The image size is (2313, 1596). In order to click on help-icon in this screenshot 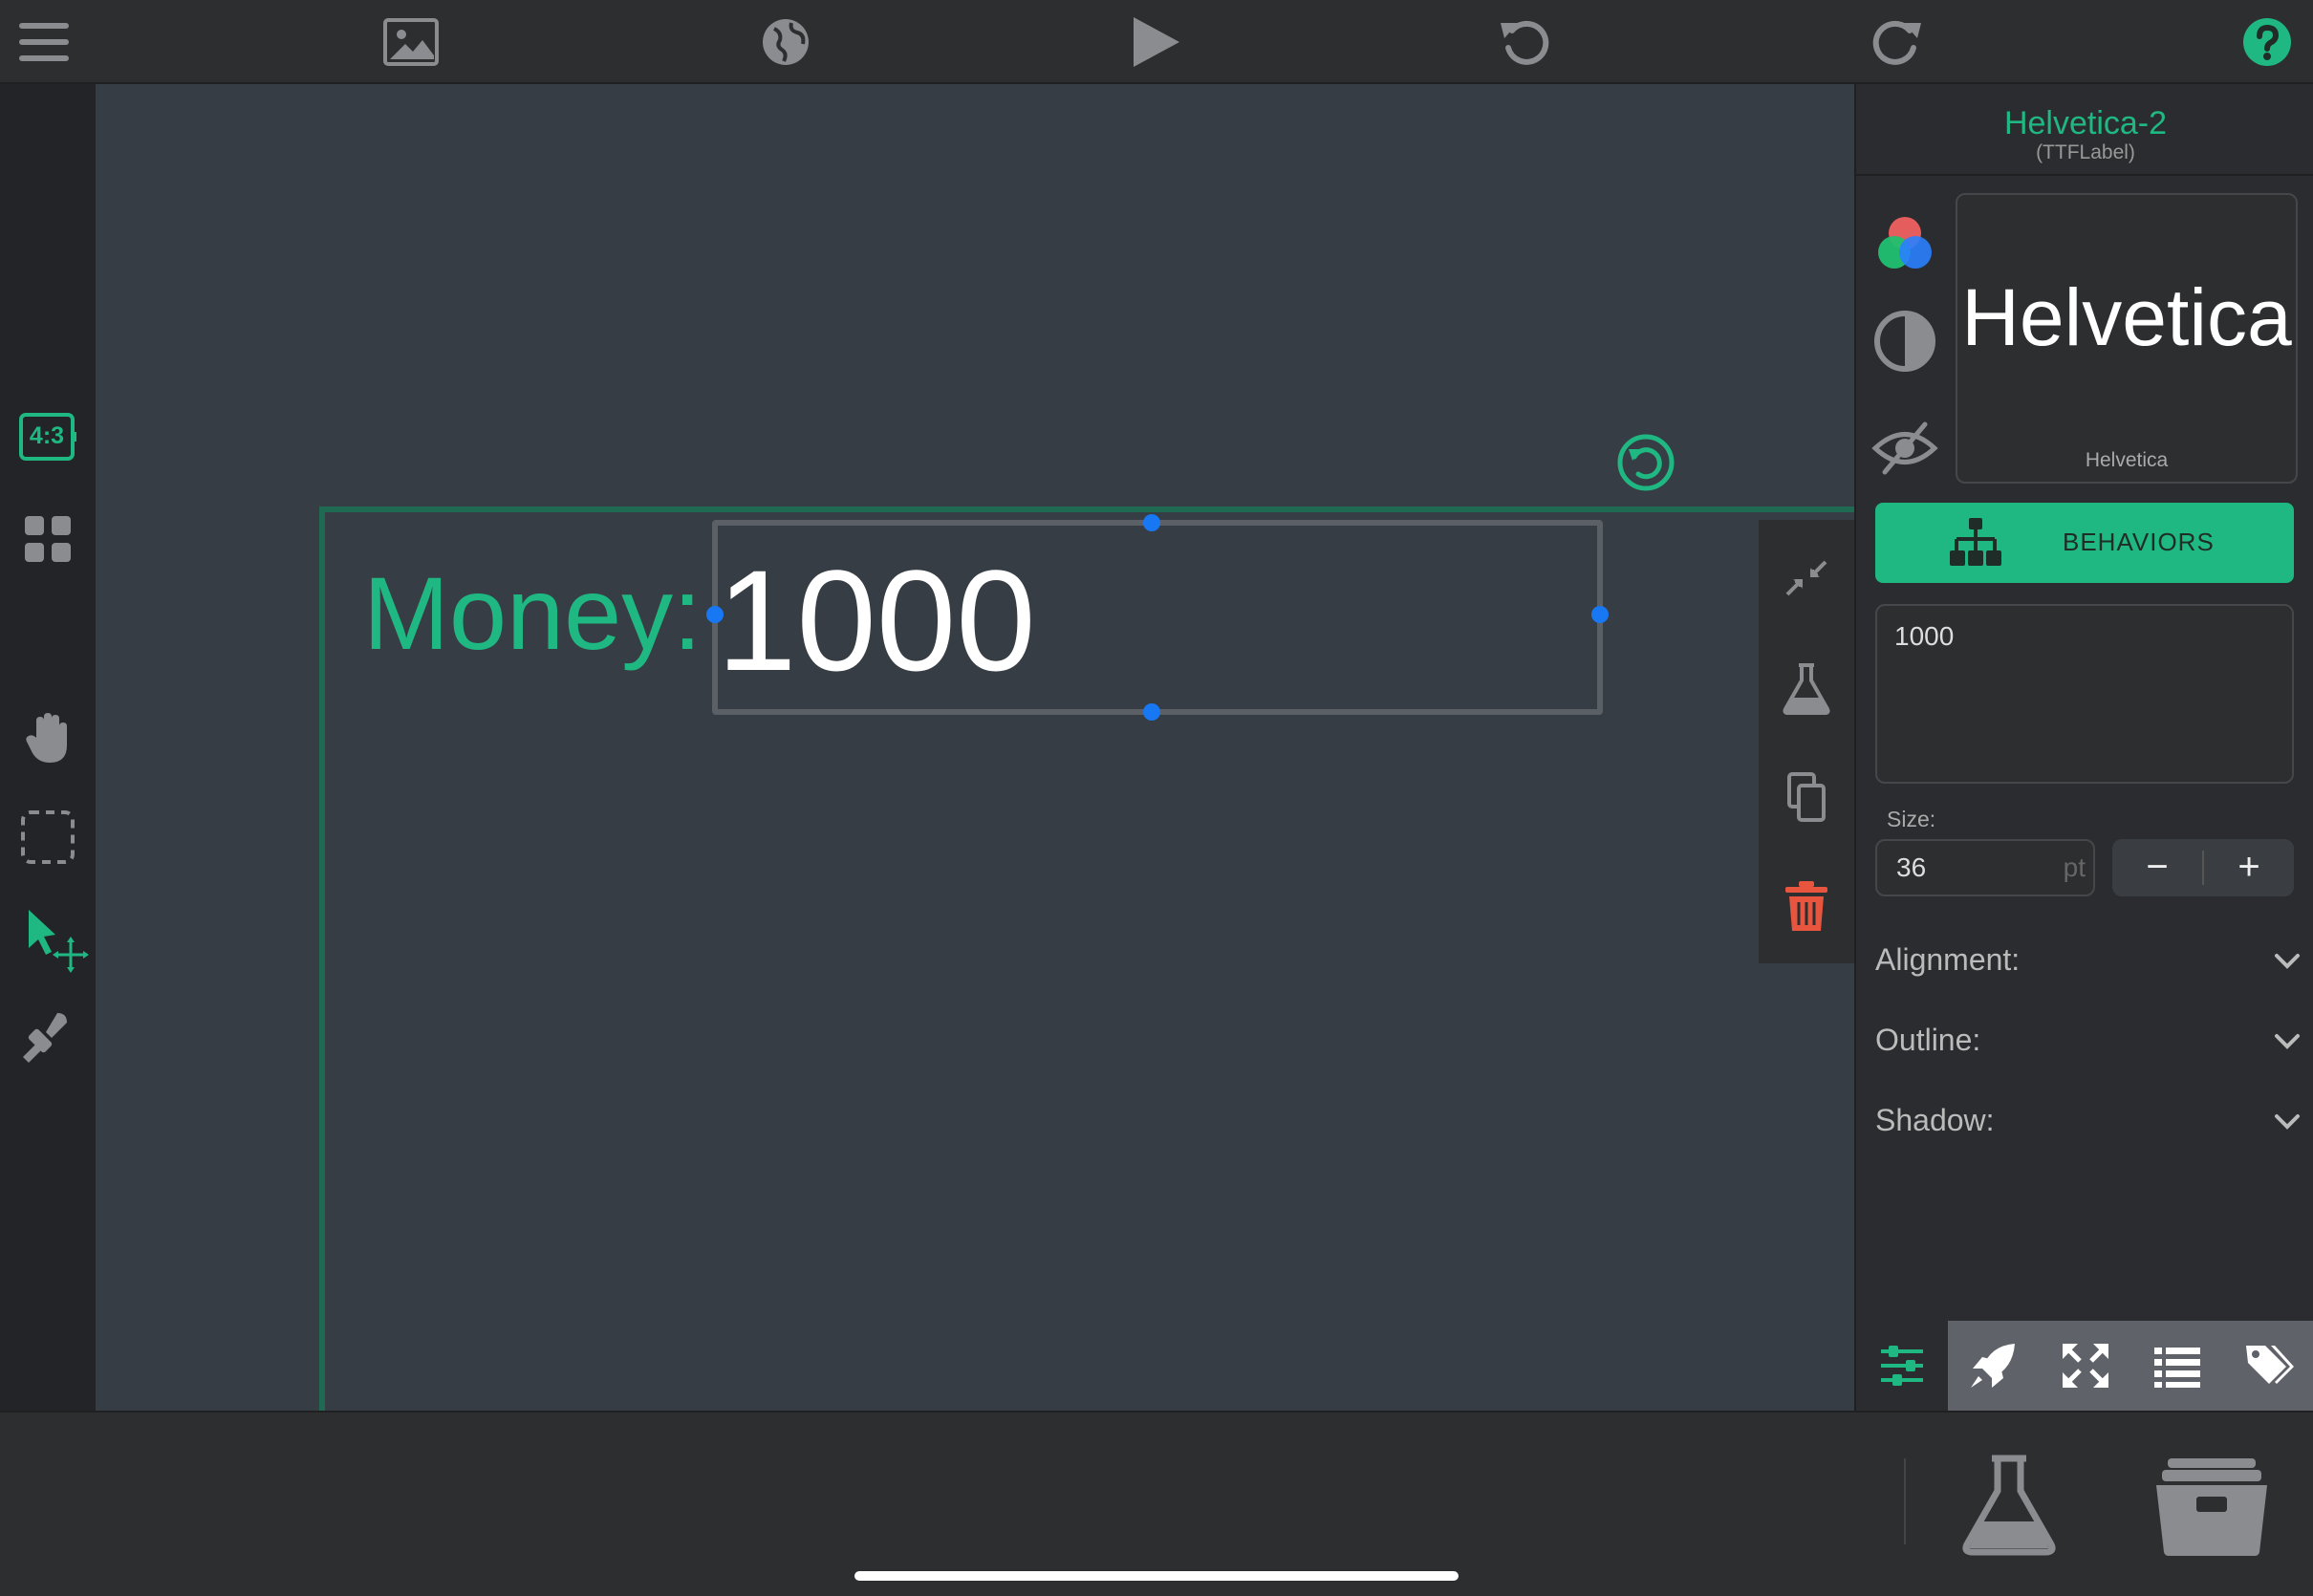, I will do `click(2267, 42)`.